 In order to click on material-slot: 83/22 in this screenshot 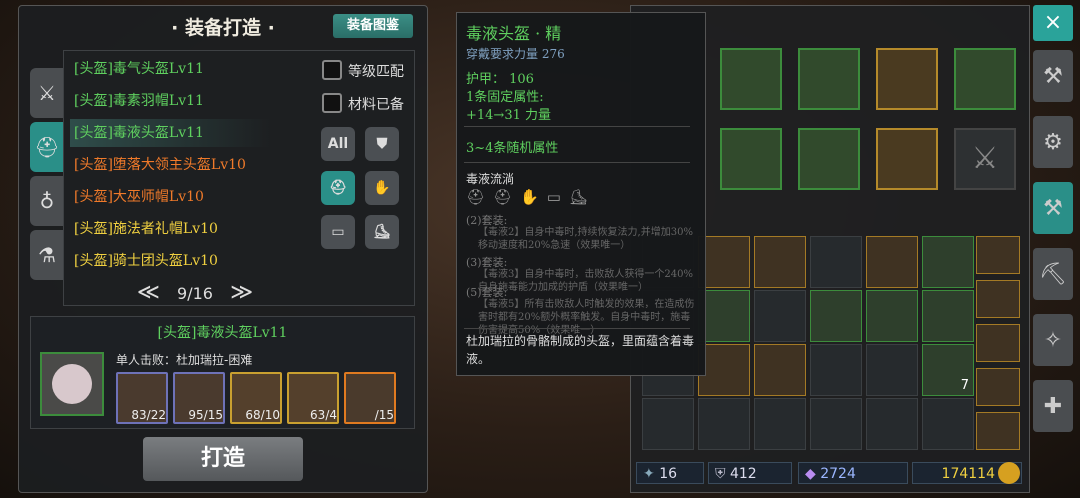, I will do `click(142, 398)`.